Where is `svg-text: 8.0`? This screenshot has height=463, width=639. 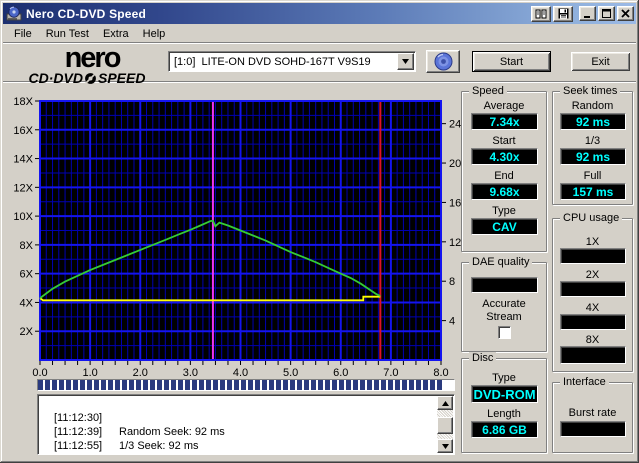
svg-text: 8.0 is located at coordinates (440, 373).